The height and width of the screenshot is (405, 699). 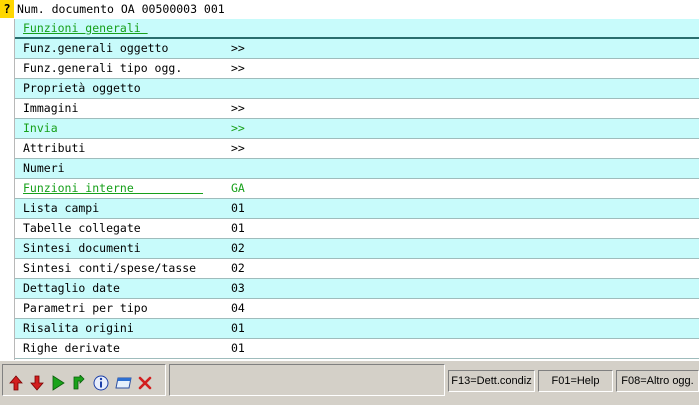 What do you see at coordinates (54, 148) in the screenshot?
I see `list-item-label: Attributi` at bounding box center [54, 148].